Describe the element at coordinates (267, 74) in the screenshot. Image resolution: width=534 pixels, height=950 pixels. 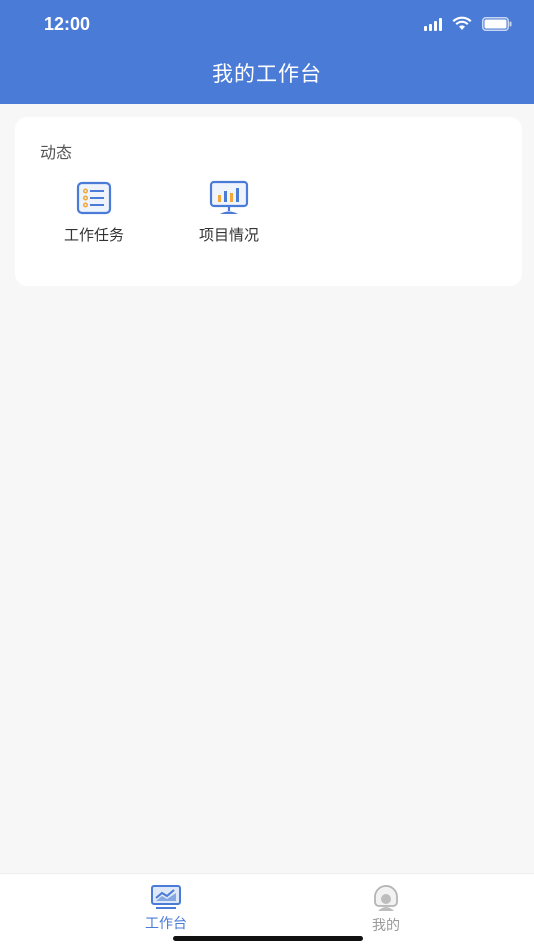
I see `page-title: 我的工作台` at that location.